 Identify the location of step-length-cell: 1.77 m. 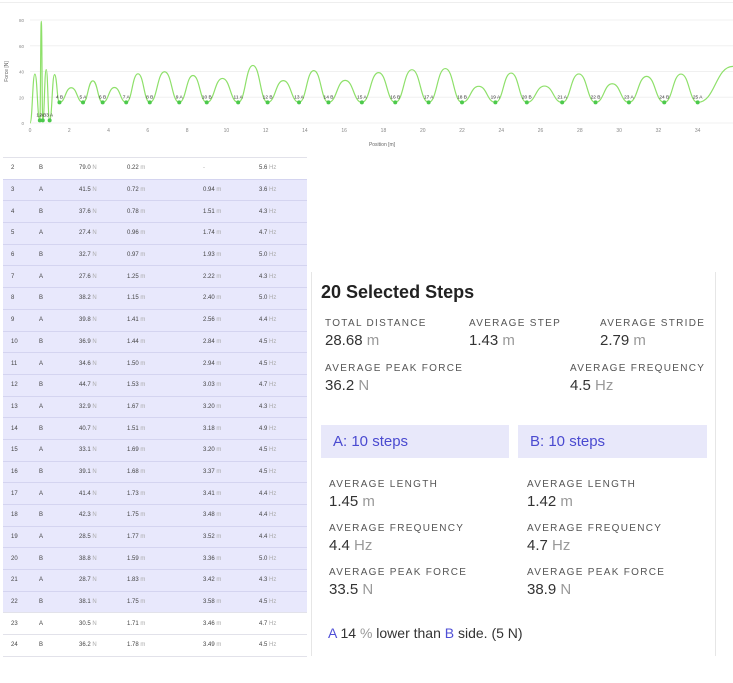
(157, 536).